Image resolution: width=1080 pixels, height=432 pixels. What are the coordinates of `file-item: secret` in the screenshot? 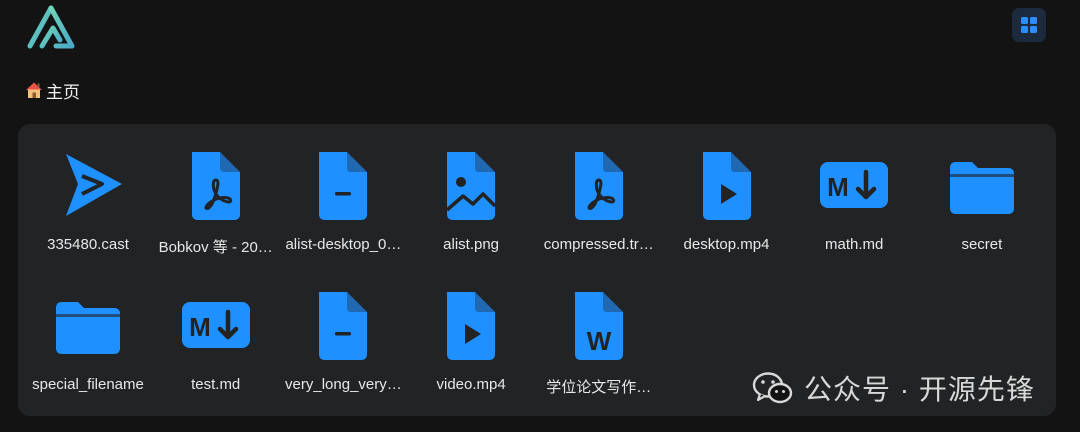 It's located at (982, 193).